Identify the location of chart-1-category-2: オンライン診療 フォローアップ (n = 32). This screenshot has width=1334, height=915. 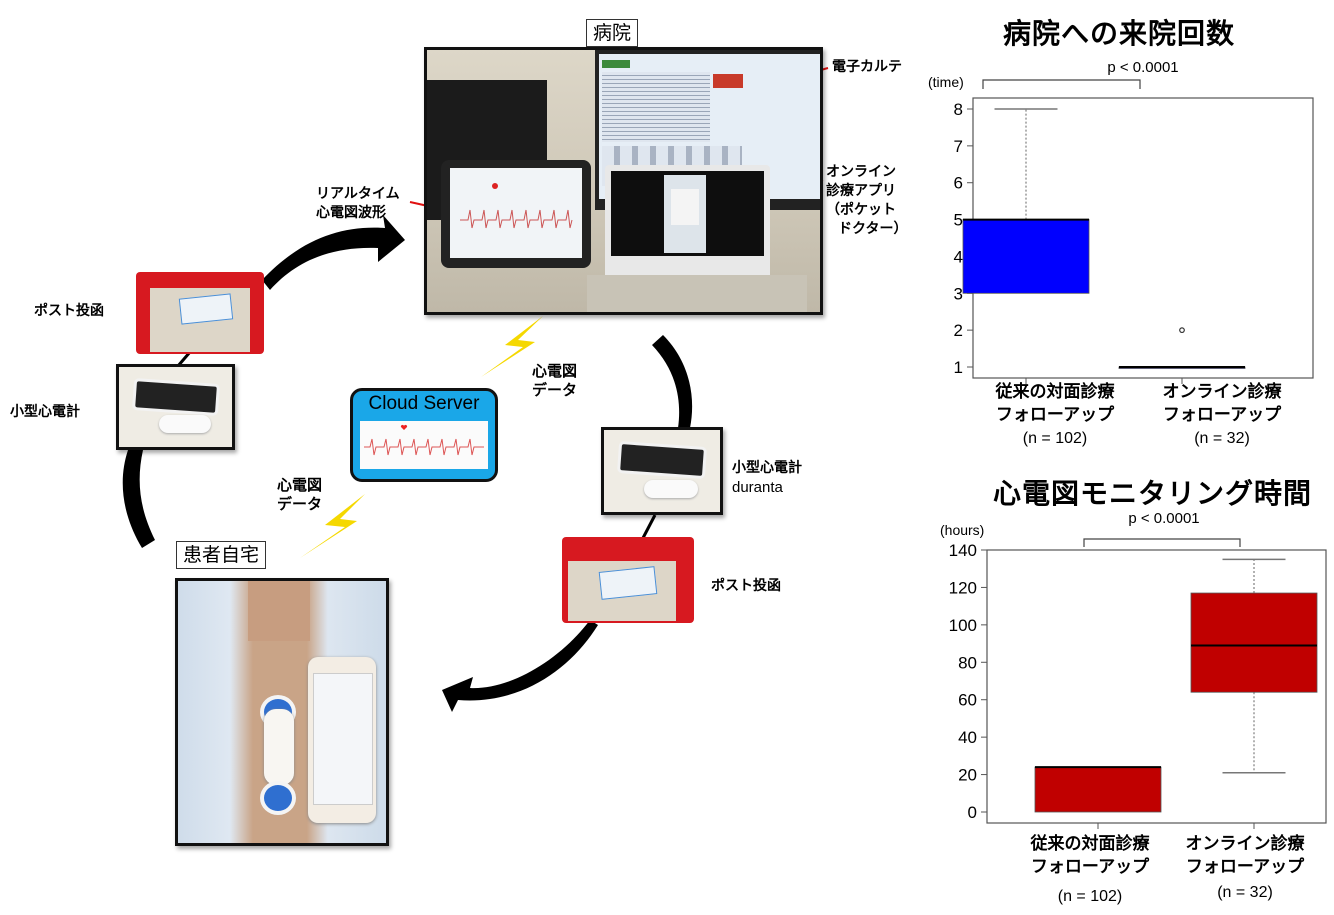
(1222, 415).